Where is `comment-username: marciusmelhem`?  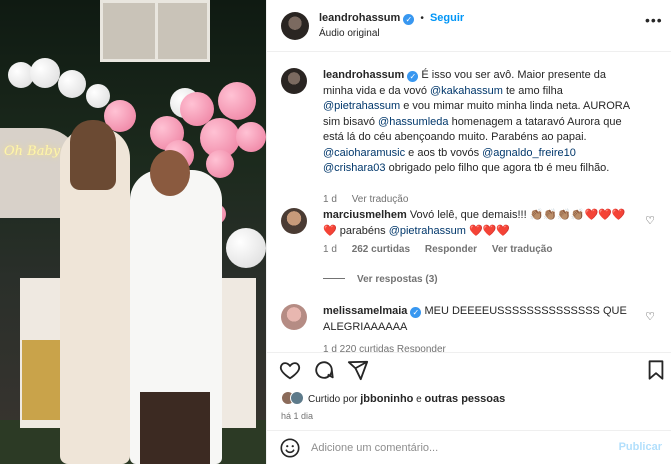 comment-username: marciusmelhem is located at coordinates (365, 215).